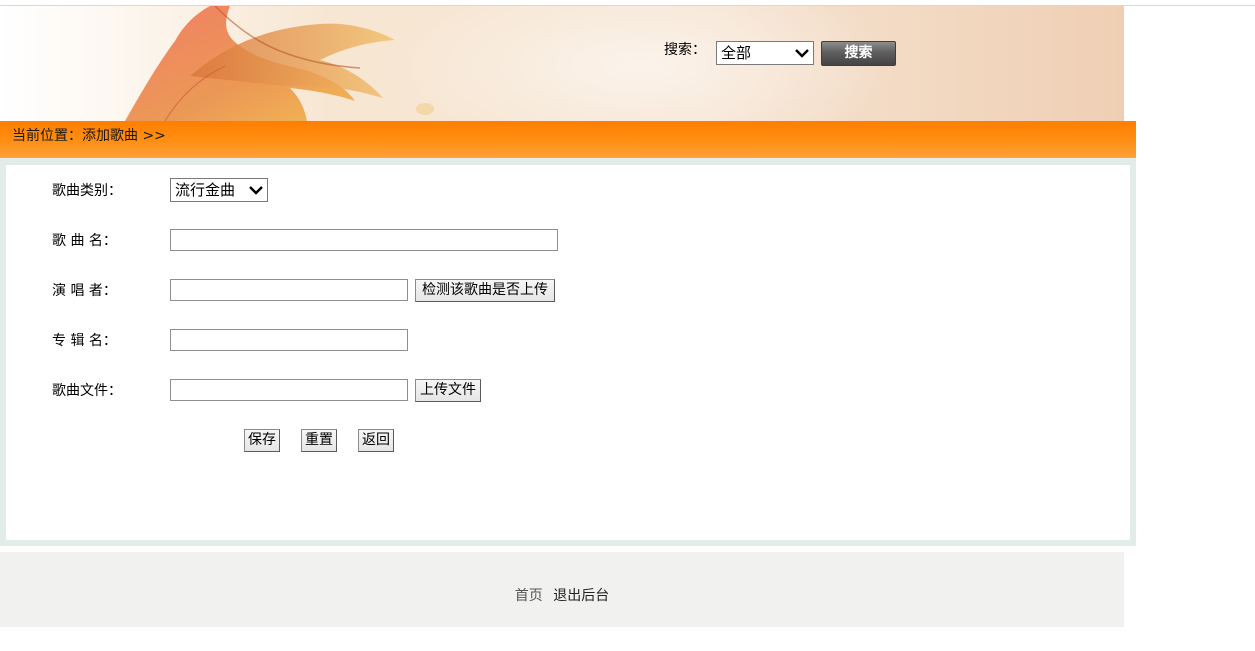  I want to click on footer: 首页 退出后台, so click(562, 589).